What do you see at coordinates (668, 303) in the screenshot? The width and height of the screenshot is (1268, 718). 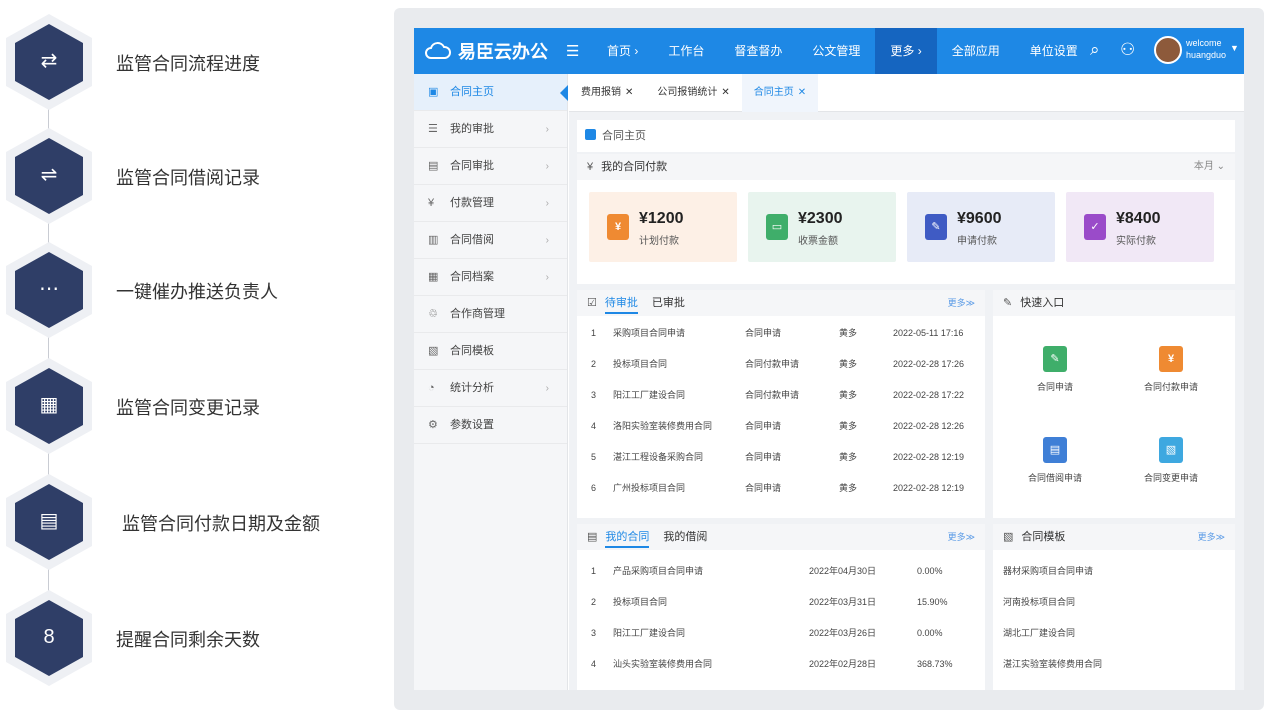 I see `tab-approved: 已审批` at bounding box center [668, 303].